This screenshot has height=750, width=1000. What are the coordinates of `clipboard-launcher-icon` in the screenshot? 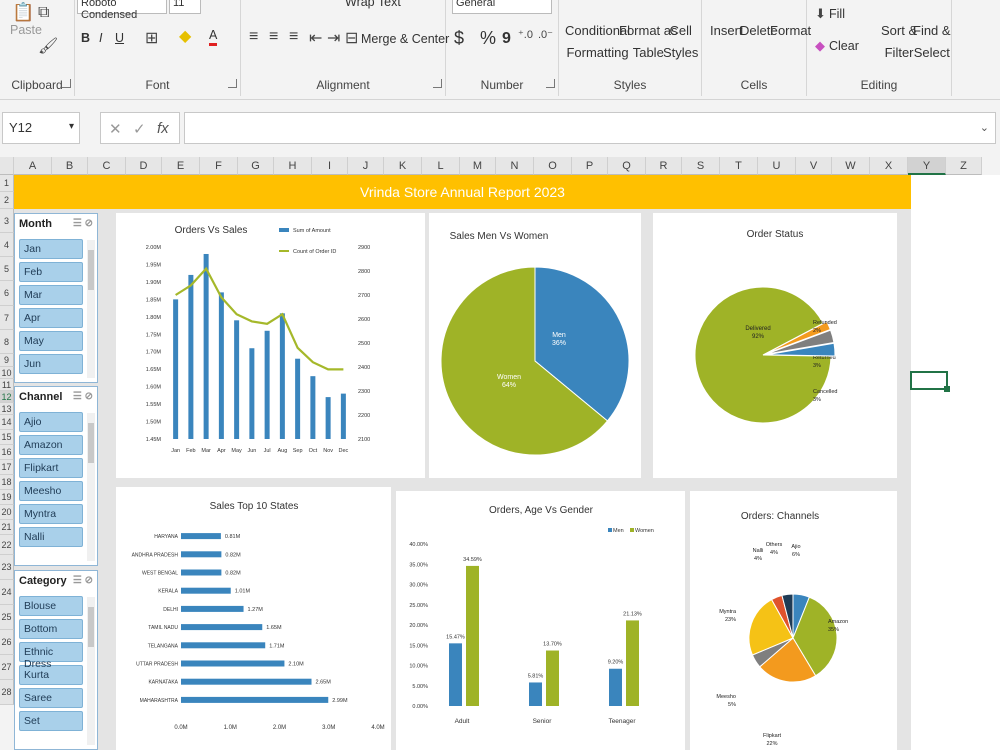 It's located at (66, 83).